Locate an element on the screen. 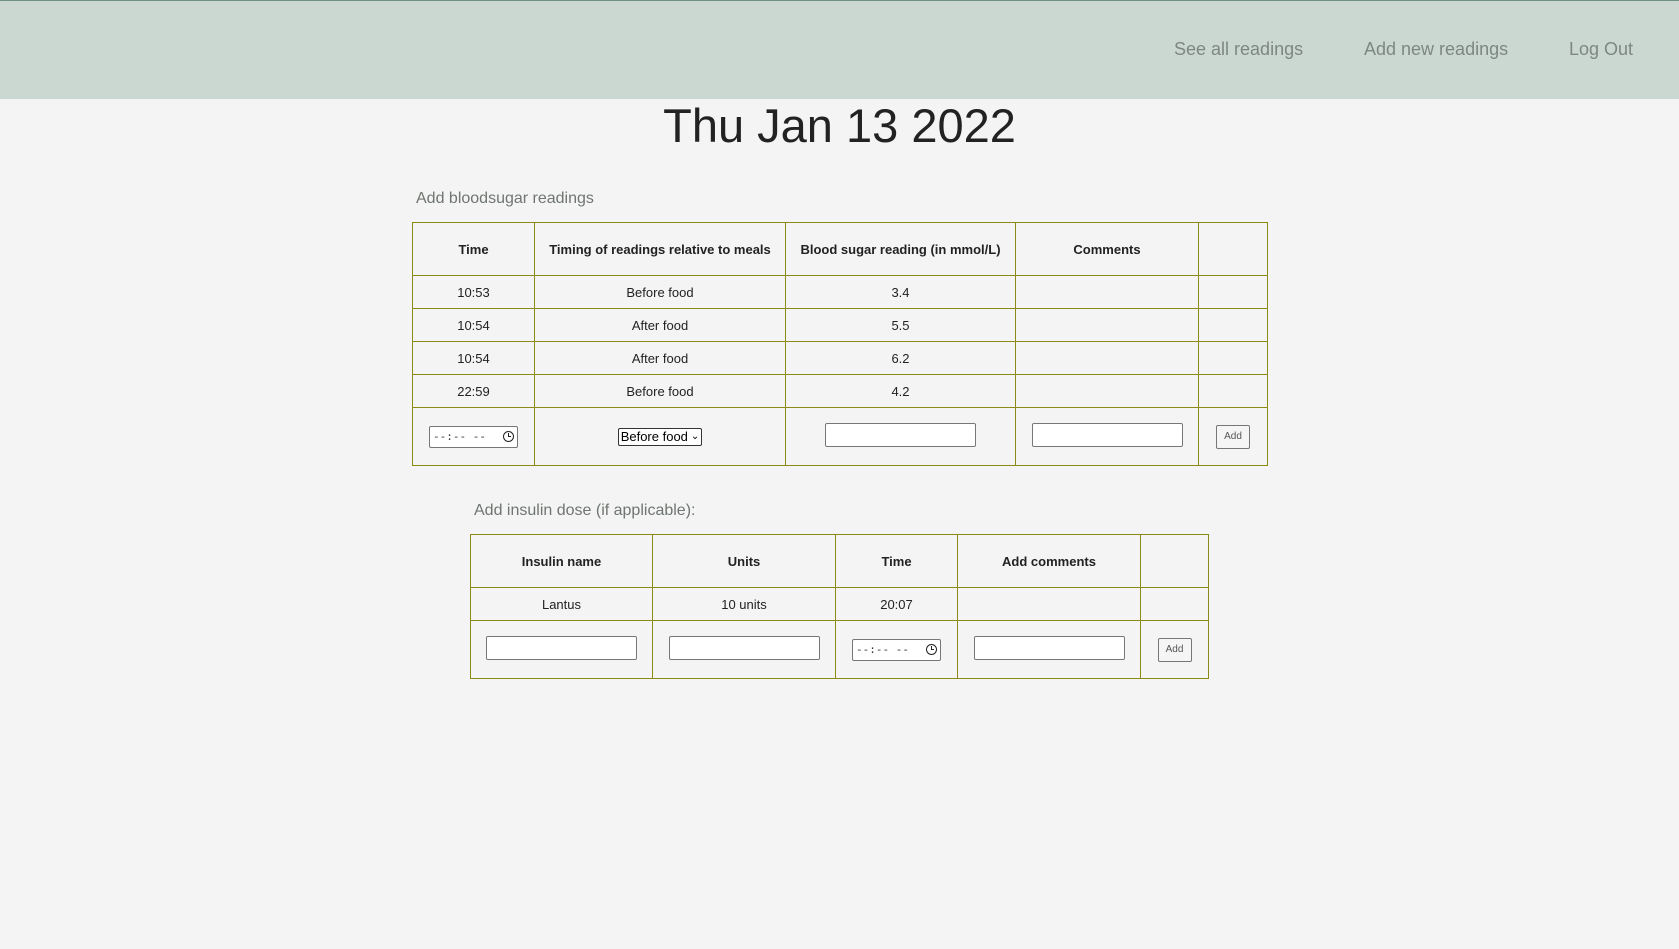  insulin-section-label: Add insulin dose (if applicable): is located at coordinates (585, 510).